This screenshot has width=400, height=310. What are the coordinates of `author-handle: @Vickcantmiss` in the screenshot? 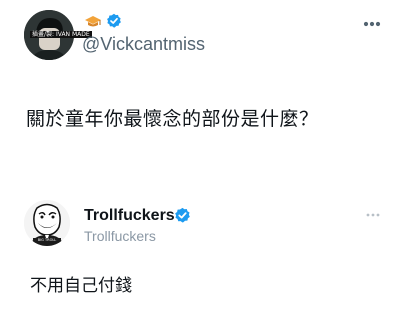 It's located at (143, 44).